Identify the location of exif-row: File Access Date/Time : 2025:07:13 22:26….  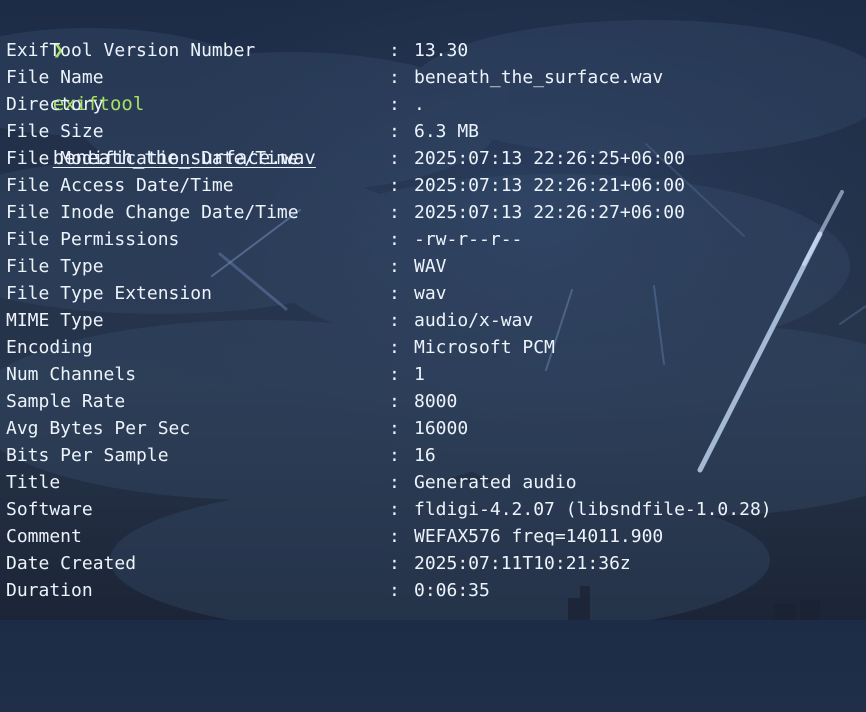
(433, 185).